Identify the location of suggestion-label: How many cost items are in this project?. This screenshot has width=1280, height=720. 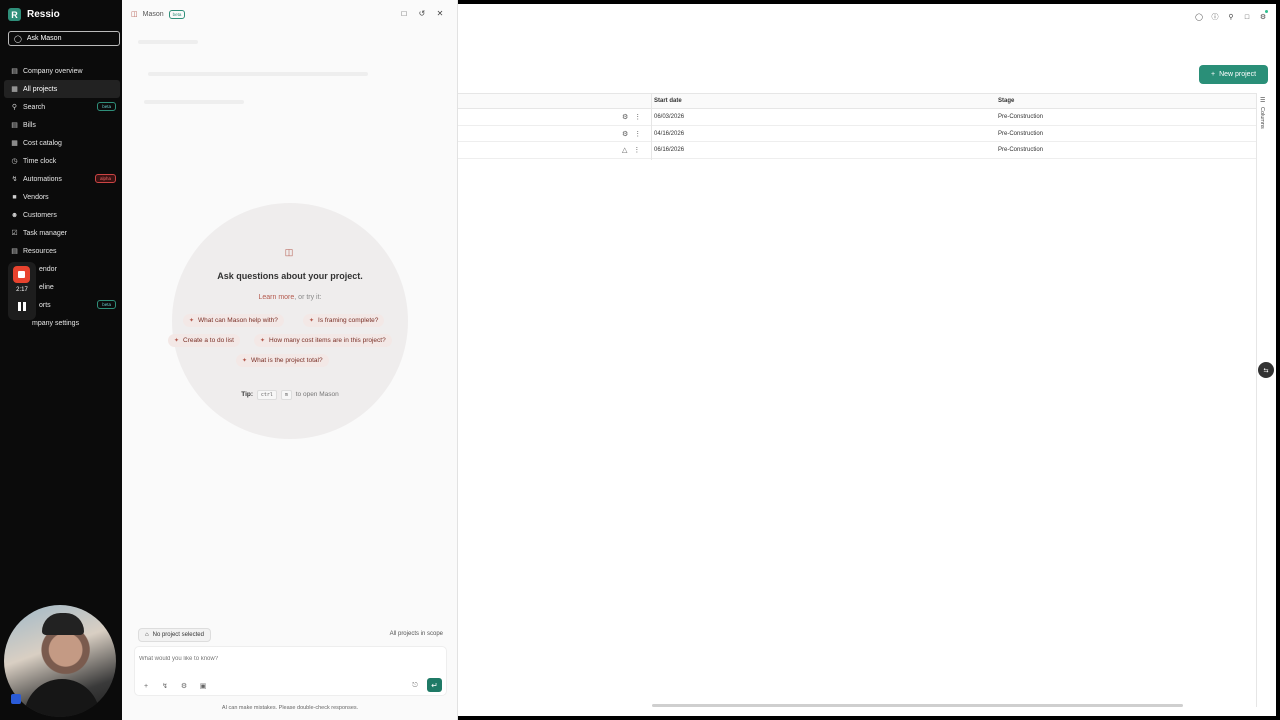
(327, 340).